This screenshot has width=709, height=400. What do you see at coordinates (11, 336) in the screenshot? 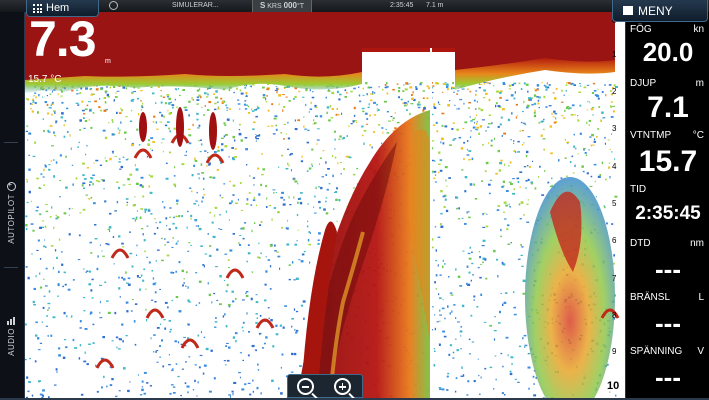
I see `audio-tab: AUDIO` at bounding box center [11, 336].